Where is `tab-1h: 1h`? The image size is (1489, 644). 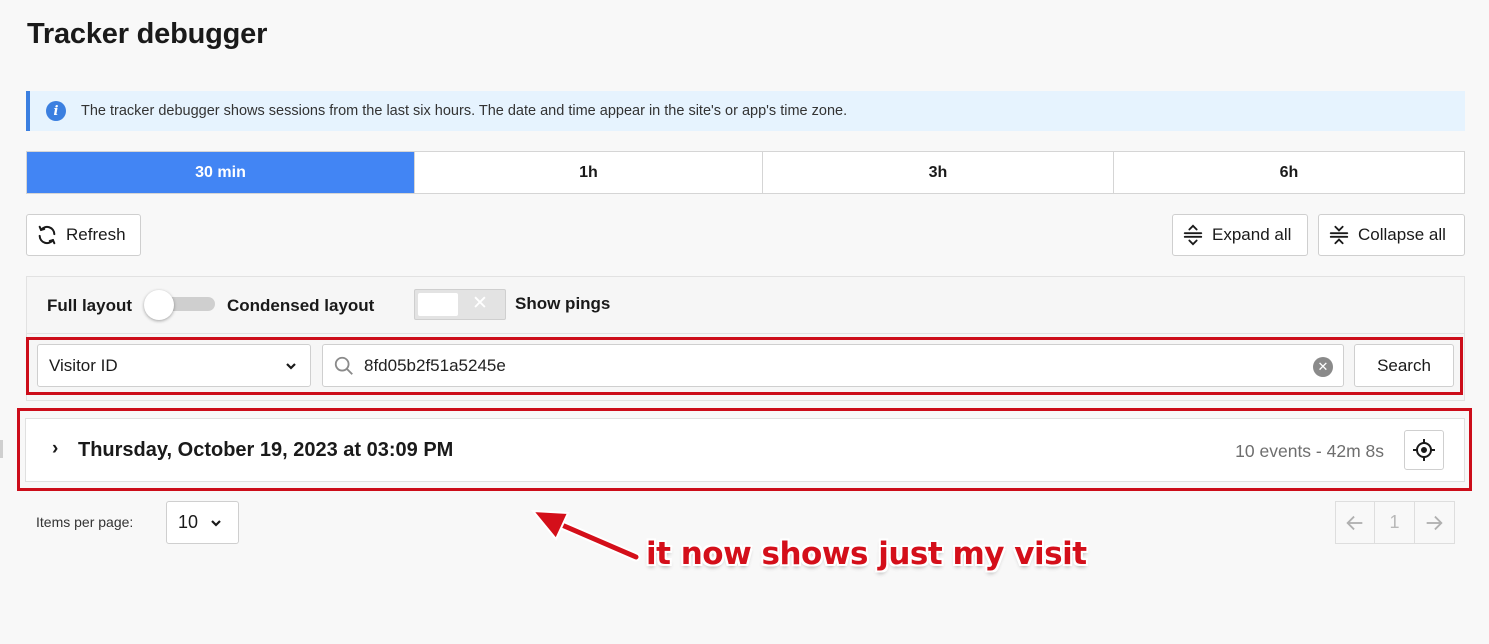
tab-1h: 1h is located at coordinates (589, 172).